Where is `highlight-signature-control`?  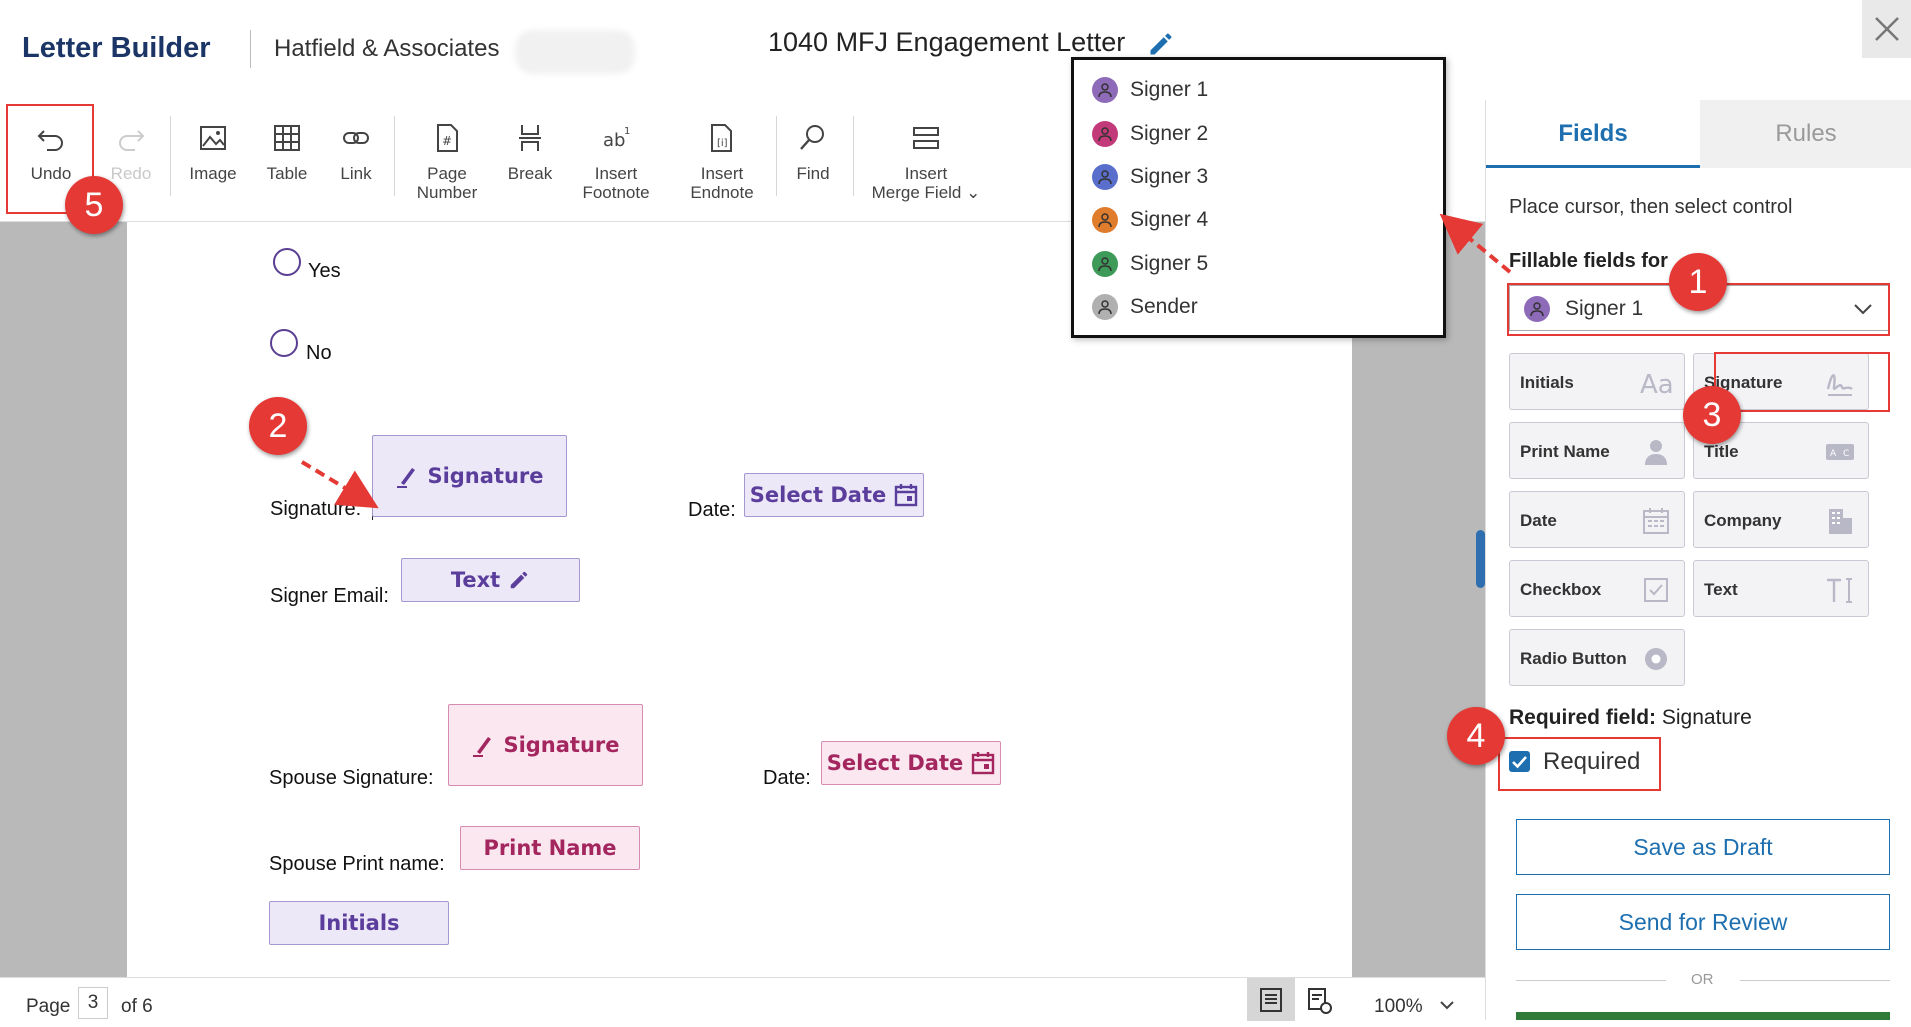
highlight-signature-control is located at coordinates (1802, 382).